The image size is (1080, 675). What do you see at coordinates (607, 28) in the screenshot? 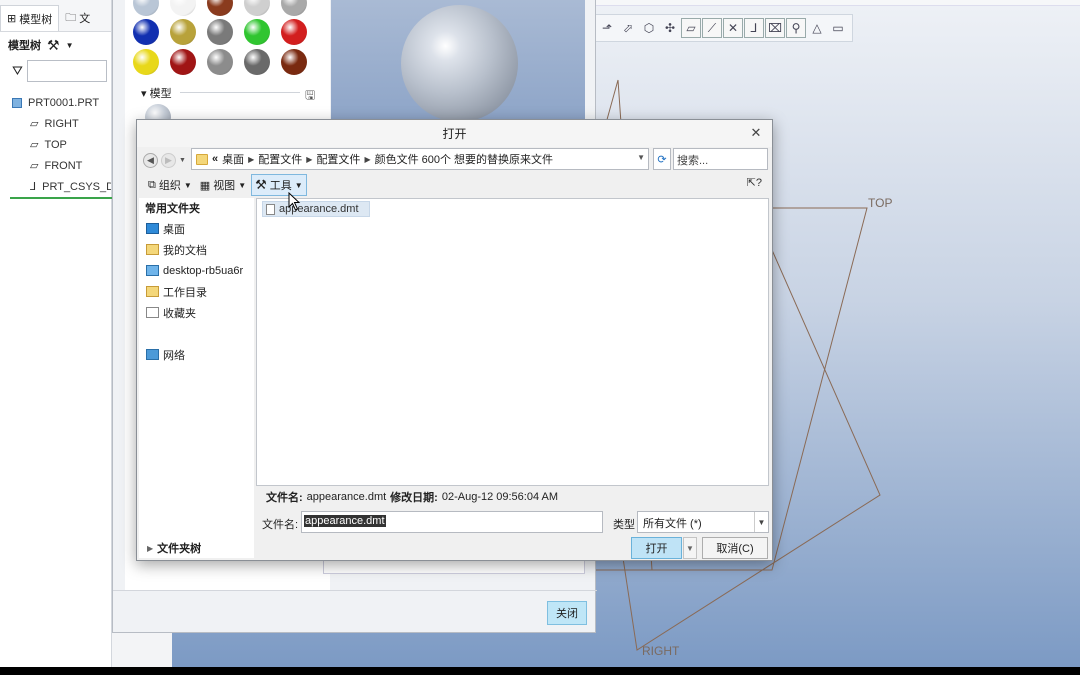
I see `view-orient-icon: ⬏` at bounding box center [607, 28].